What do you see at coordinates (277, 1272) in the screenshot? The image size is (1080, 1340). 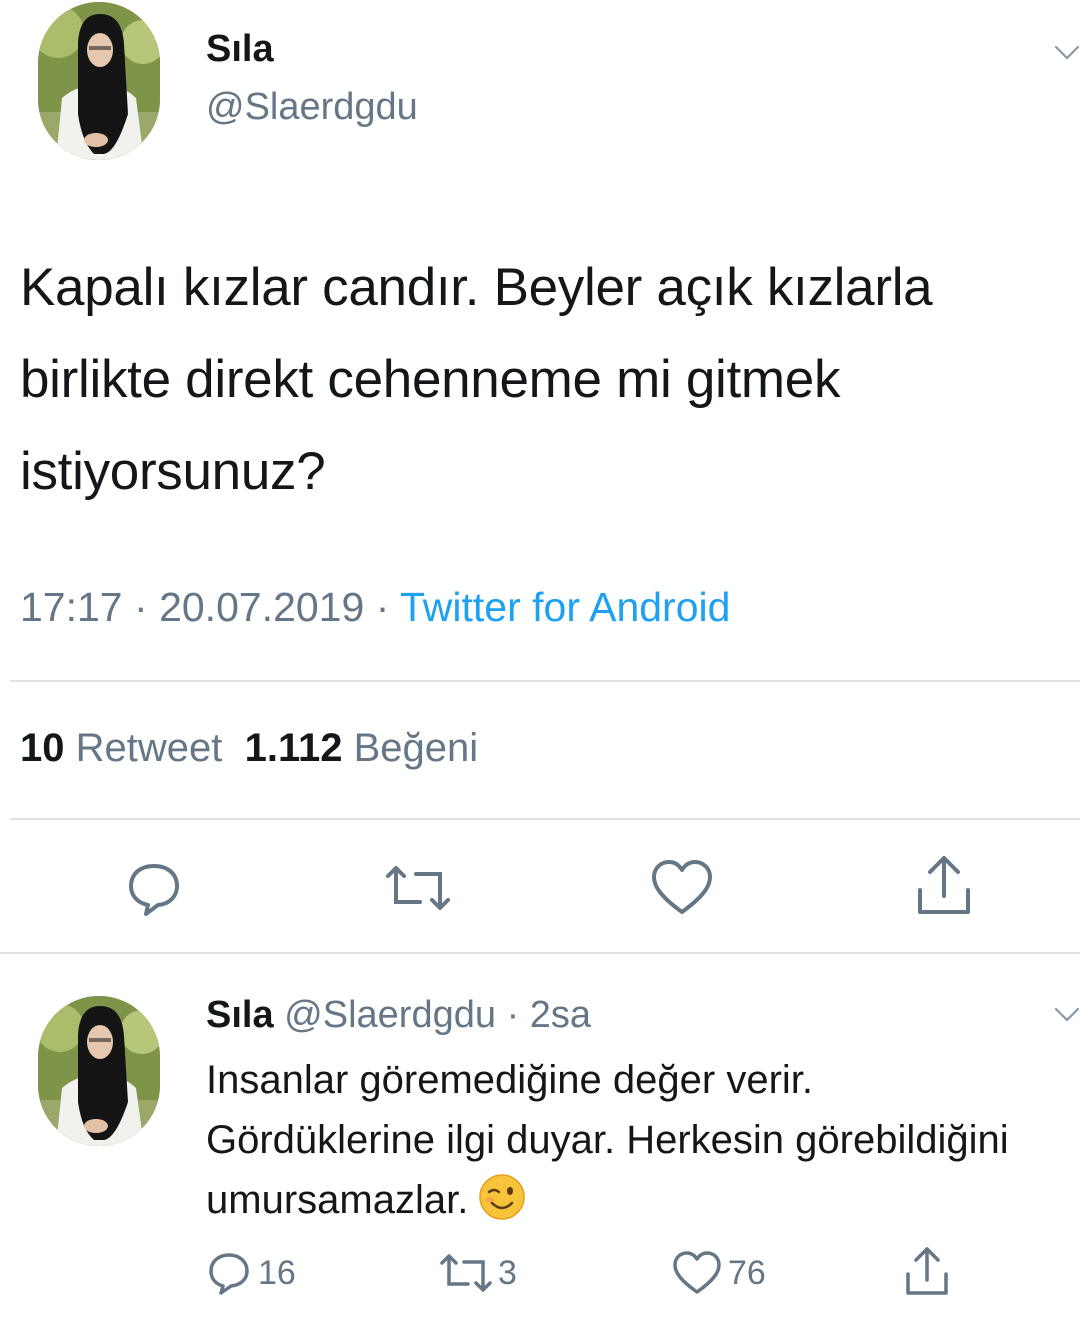 I see `reply-count: 16` at bounding box center [277, 1272].